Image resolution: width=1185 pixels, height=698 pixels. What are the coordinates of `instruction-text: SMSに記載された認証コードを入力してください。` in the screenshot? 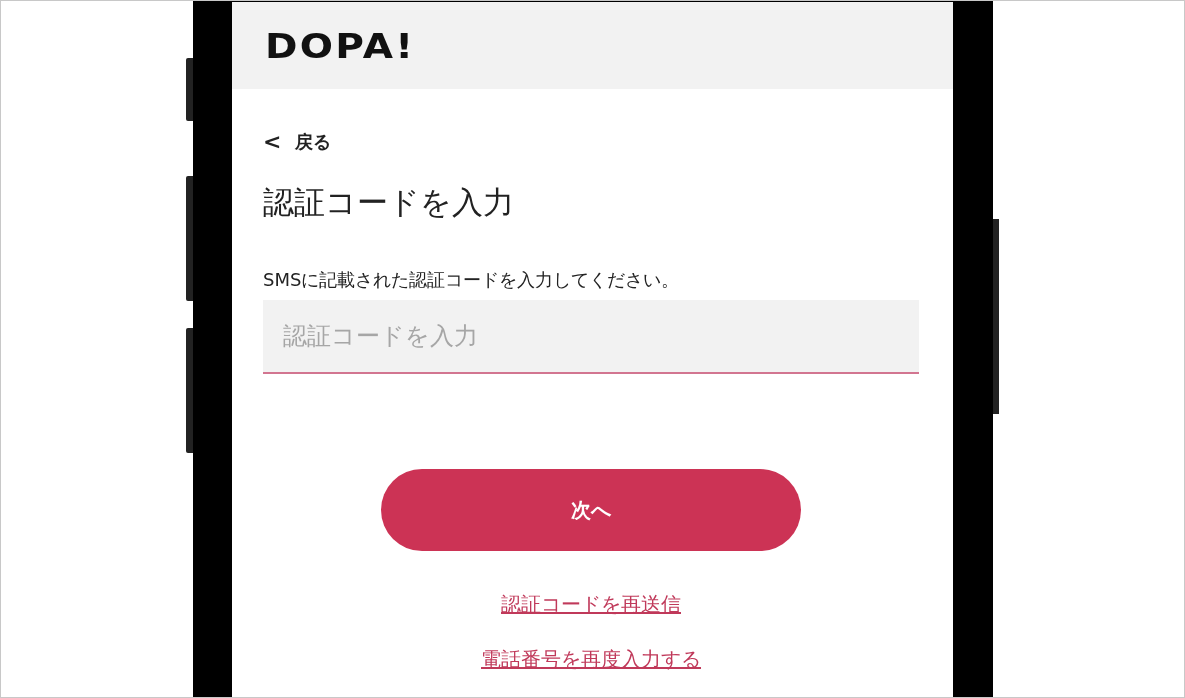 It's located at (472, 280).